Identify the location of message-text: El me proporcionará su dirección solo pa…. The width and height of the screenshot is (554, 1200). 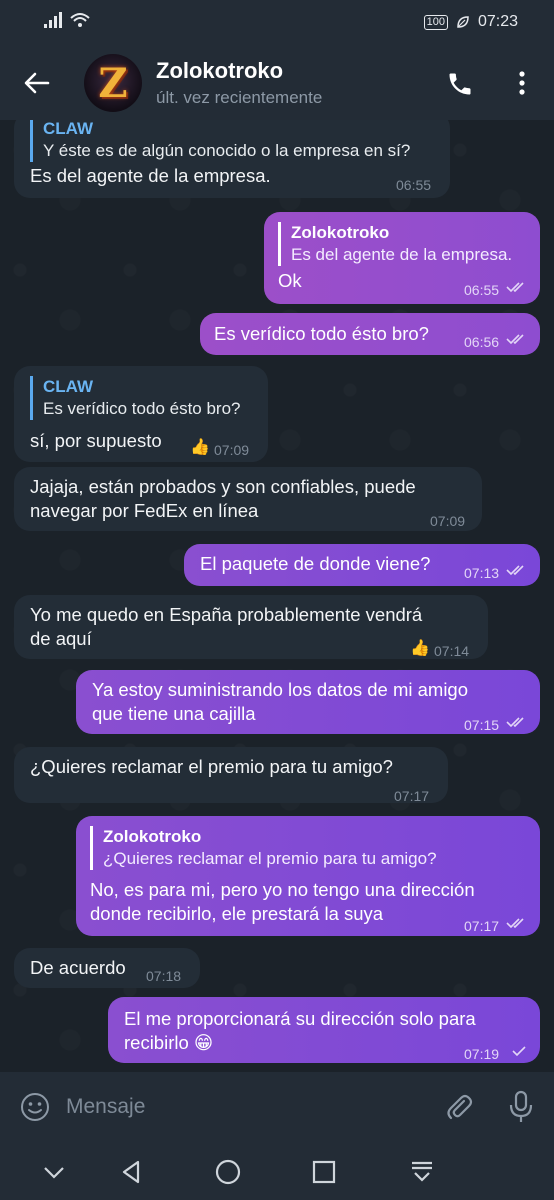
(300, 1018).